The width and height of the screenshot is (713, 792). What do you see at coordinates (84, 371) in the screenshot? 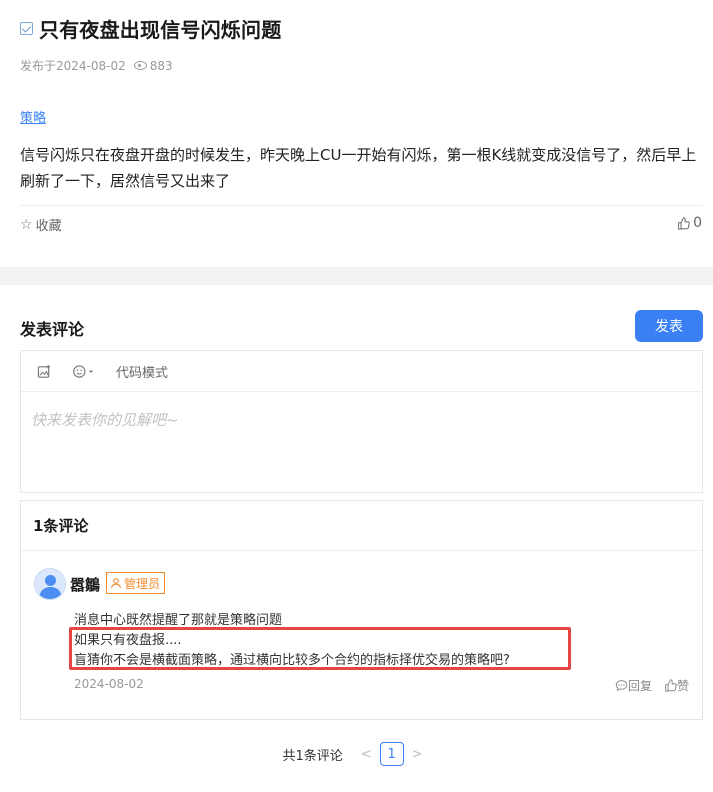
I see `emoji-picker-icon` at bounding box center [84, 371].